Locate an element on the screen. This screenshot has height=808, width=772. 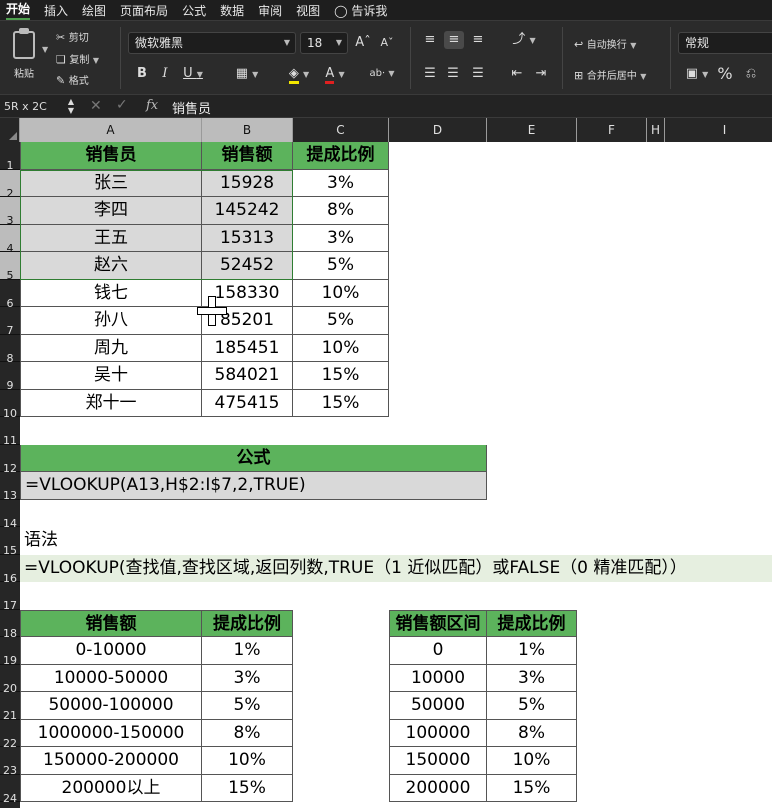
table3-data-cell: 5% is located at coordinates (532, 706).